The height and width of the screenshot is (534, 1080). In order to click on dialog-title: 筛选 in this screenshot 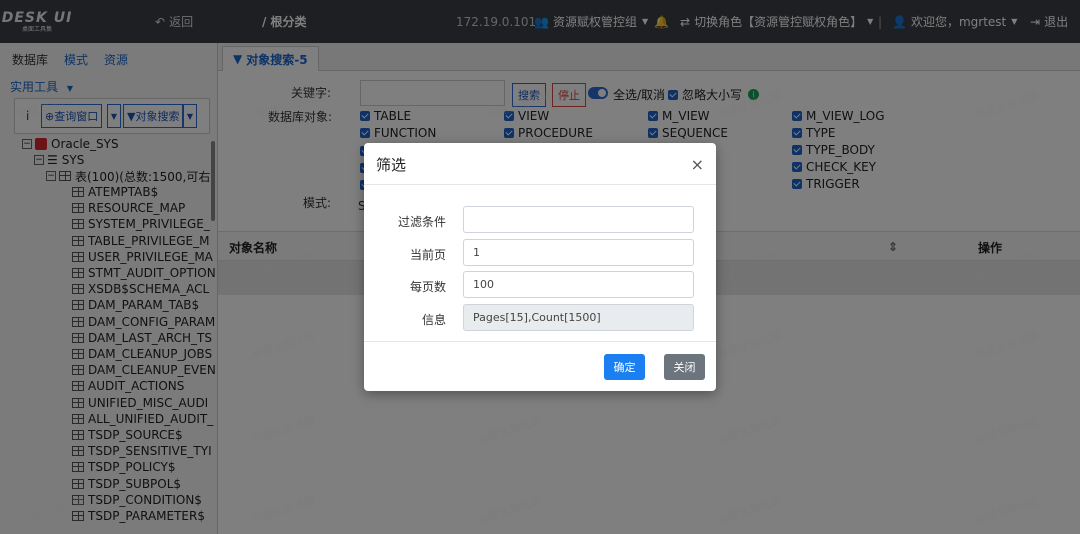, I will do `click(391, 165)`.